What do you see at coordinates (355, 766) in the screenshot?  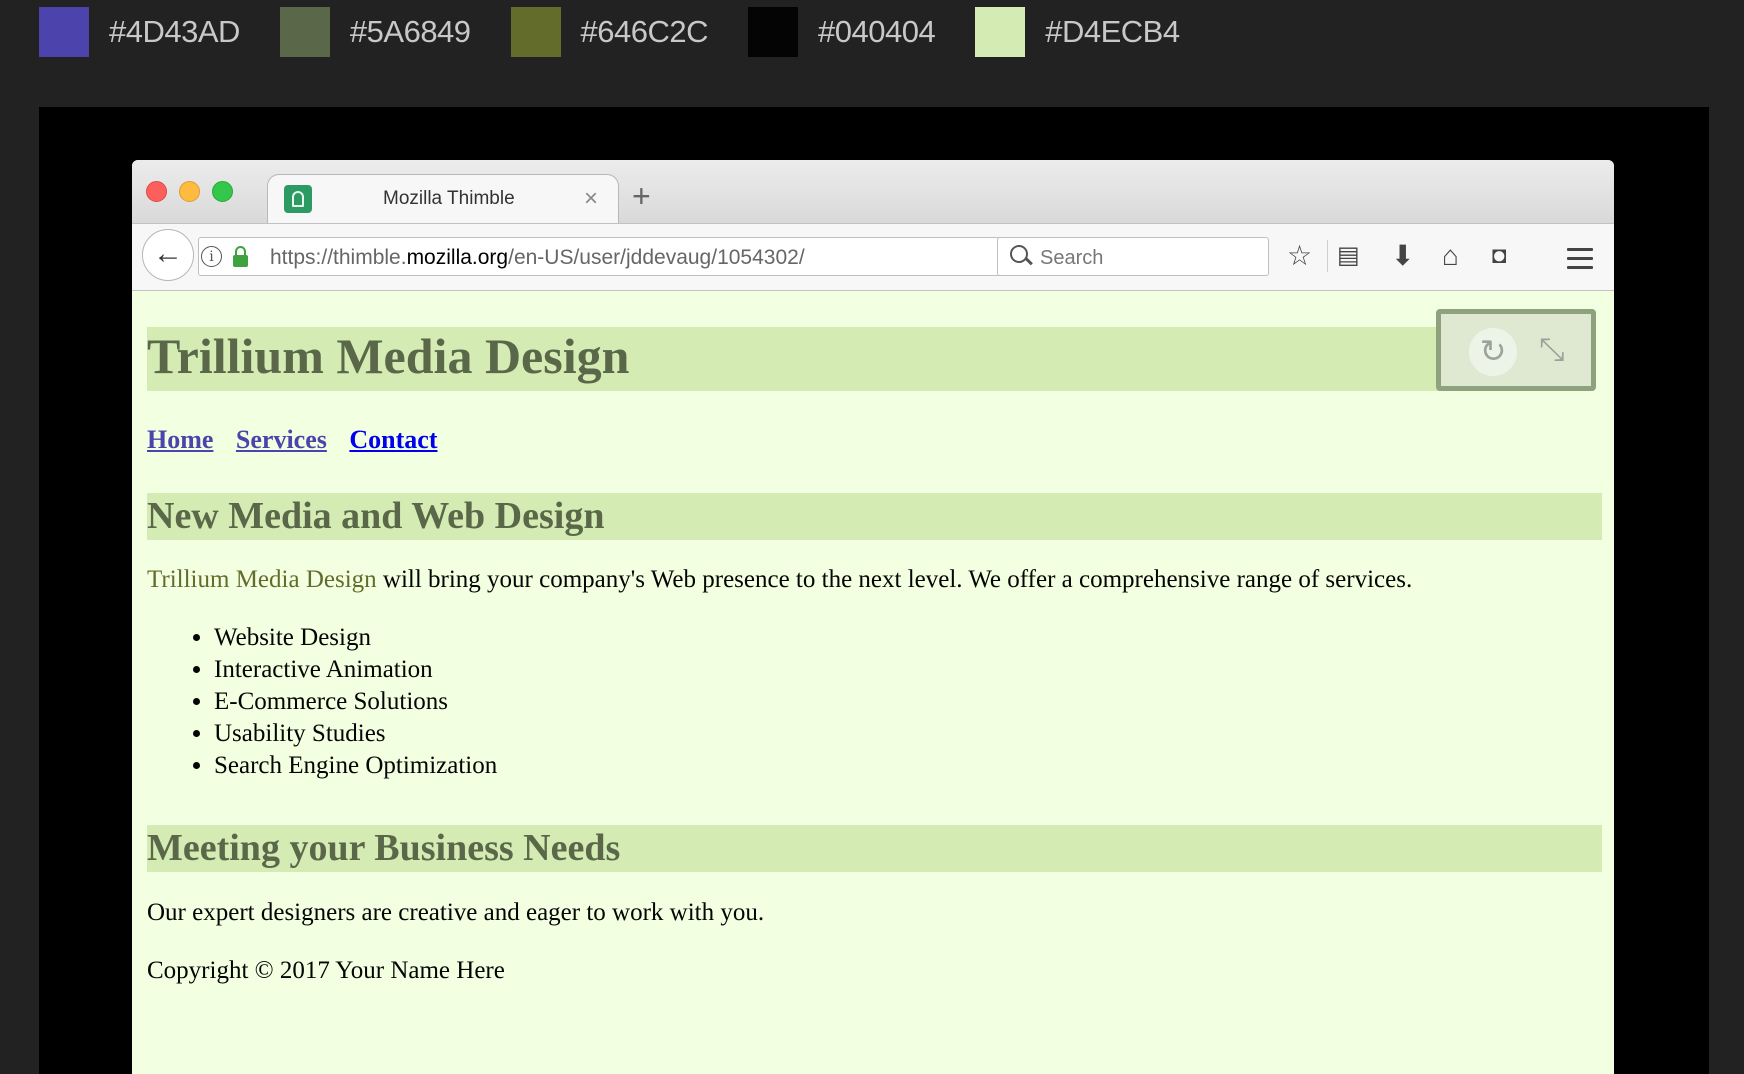 I see `list-item: Search Engine Optimization` at bounding box center [355, 766].